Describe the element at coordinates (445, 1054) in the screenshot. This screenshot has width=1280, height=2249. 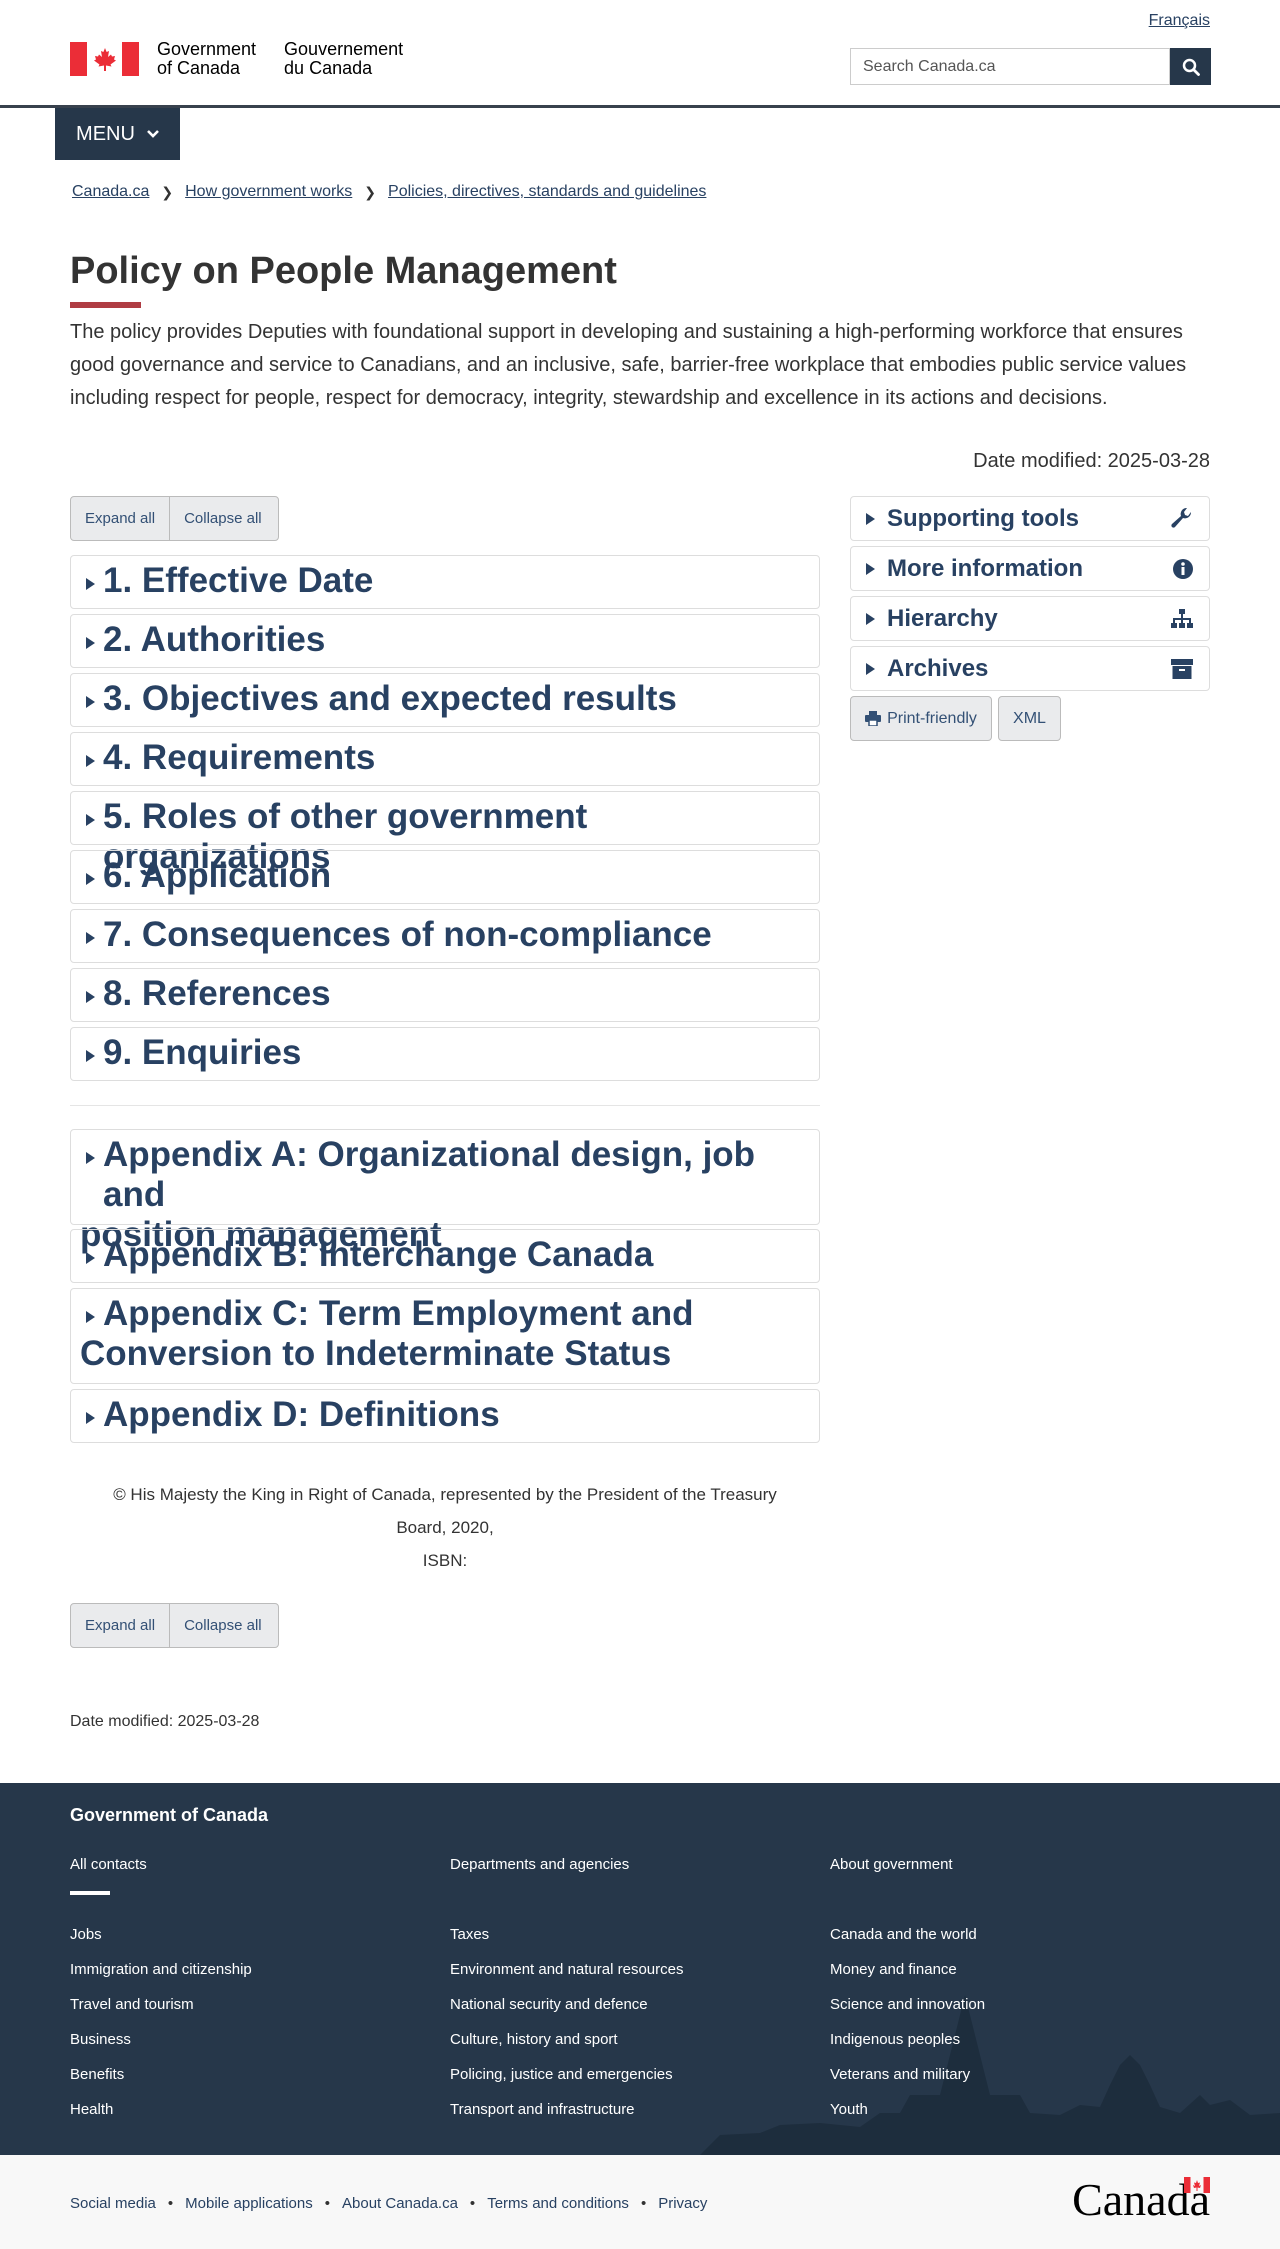
I see `section-enquiries: 9. Enquiries` at that location.